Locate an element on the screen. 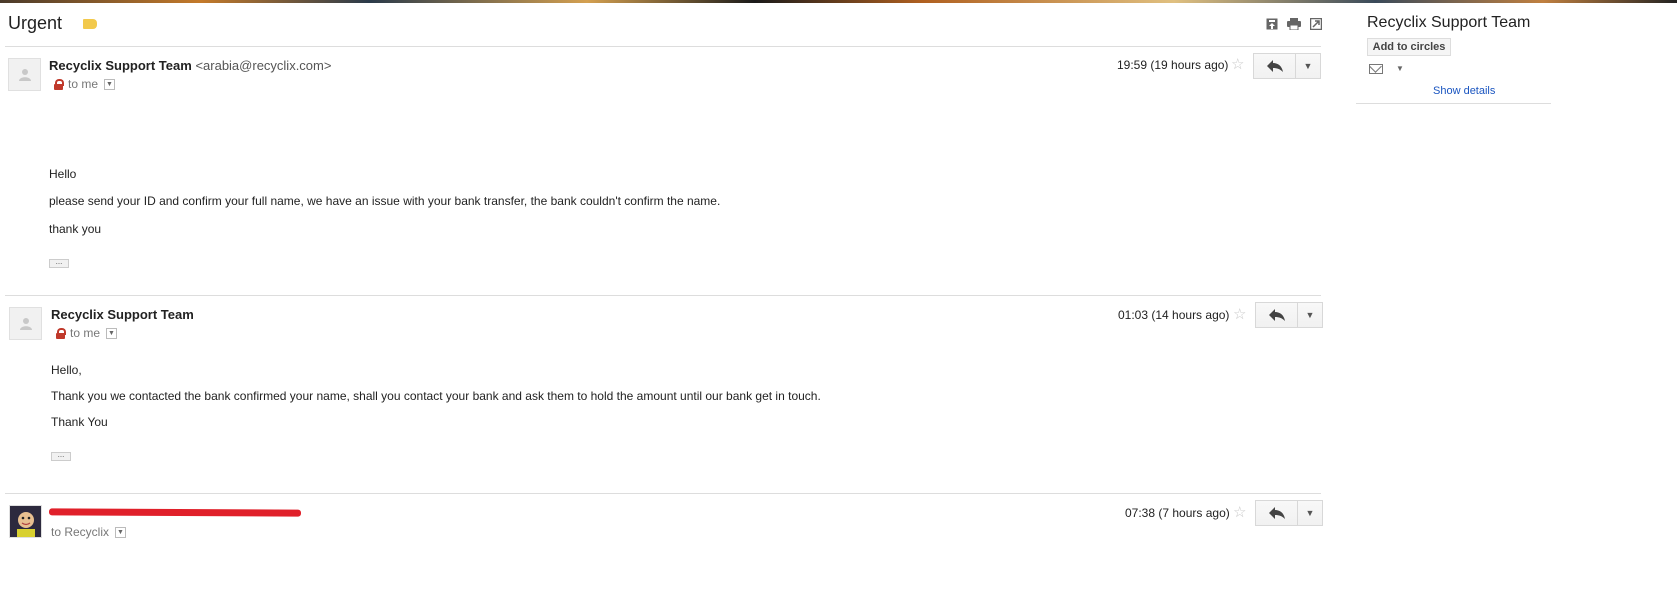  new-window-icon is located at coordinates (1316, 24).